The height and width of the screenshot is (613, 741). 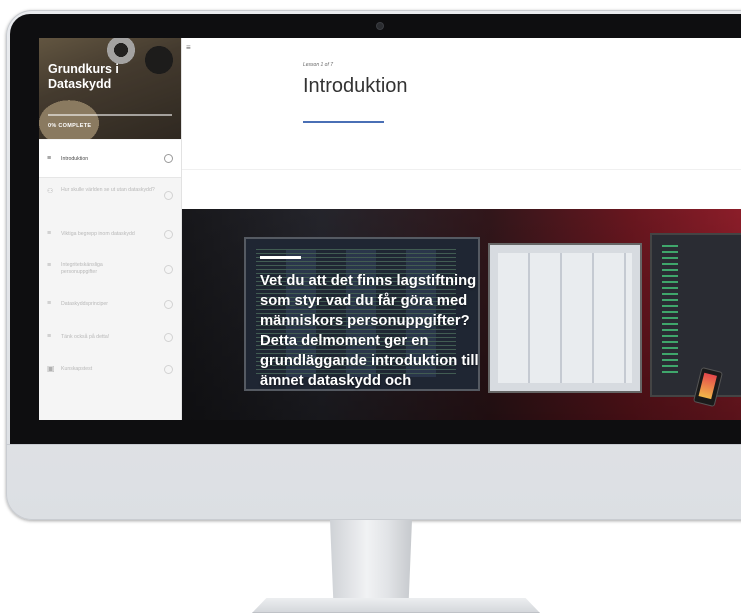 What do you see at coordinates (108, 190) in the screenshot?
I see `sidebar-item-label: Hur skulle världen se ut utan dataskydd?` at bounding box center [108, 190].